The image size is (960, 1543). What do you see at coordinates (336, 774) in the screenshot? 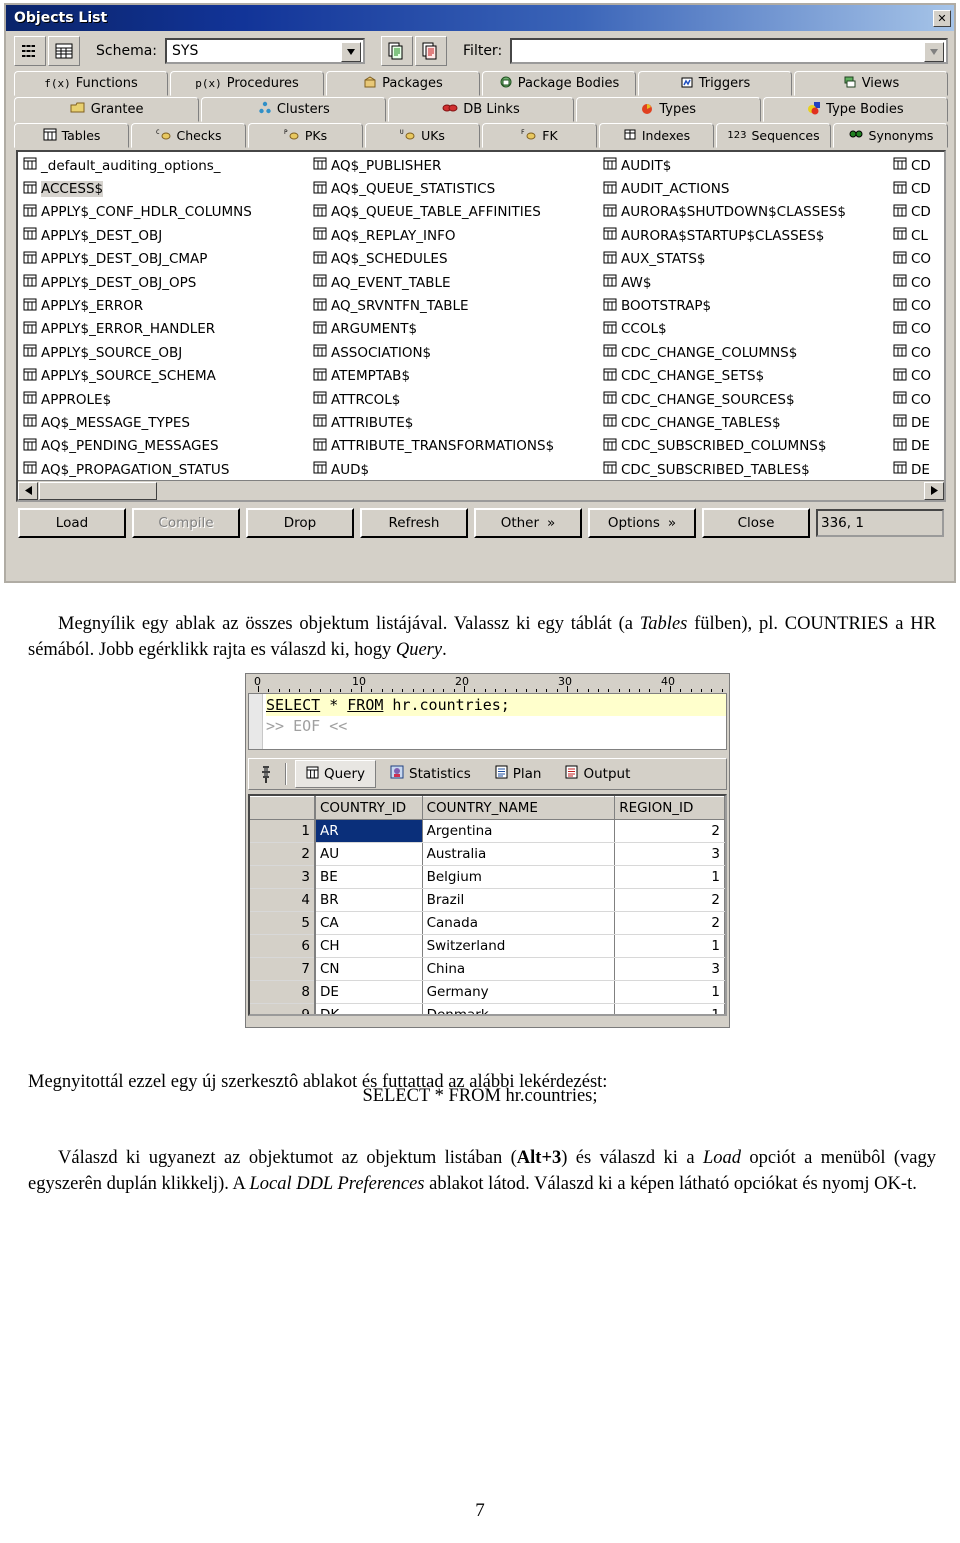
I see `result-tab-query: Query` at bounding box center [336, 774].